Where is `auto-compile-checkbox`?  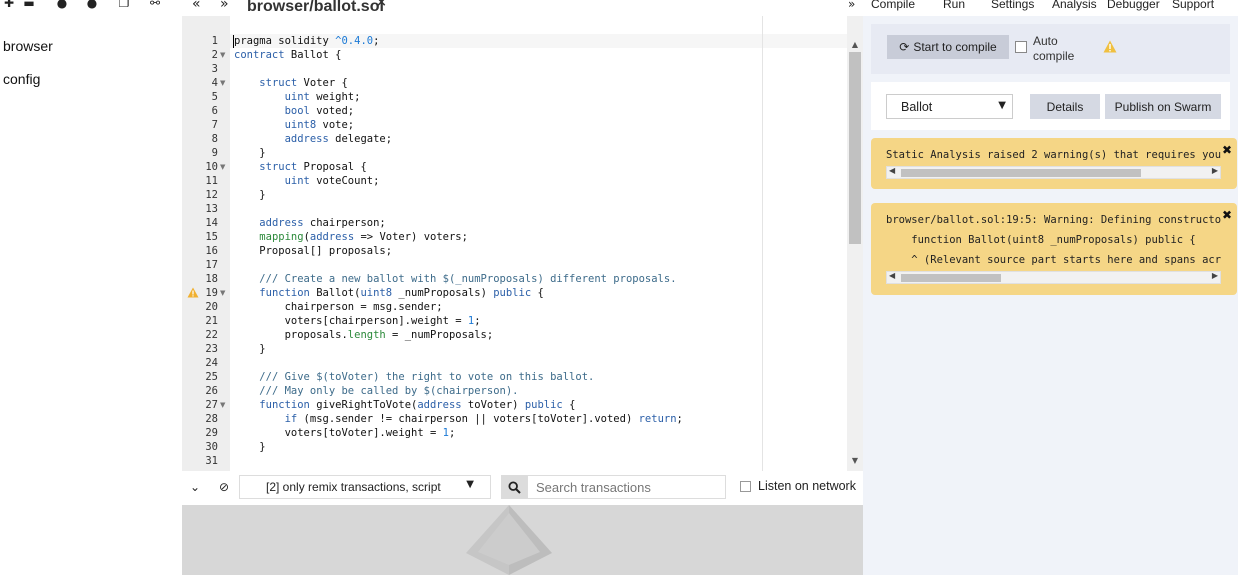
auto-compile-checkbox is located at coordinates (1021, 47).